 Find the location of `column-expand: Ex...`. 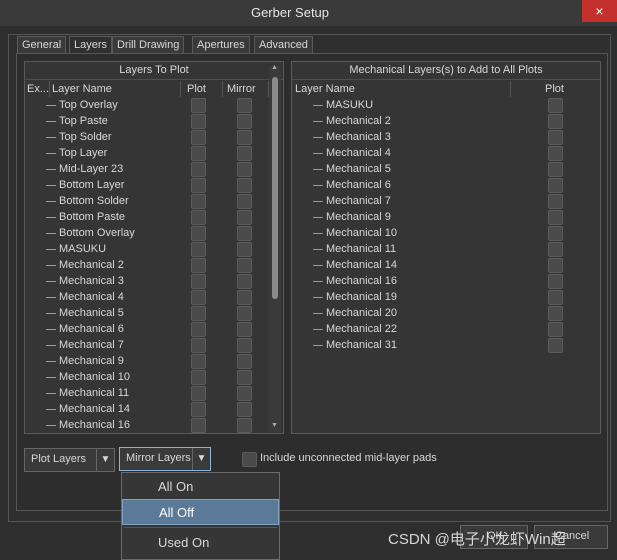

column-expand: Ex... is located at coordinates (38, 89).